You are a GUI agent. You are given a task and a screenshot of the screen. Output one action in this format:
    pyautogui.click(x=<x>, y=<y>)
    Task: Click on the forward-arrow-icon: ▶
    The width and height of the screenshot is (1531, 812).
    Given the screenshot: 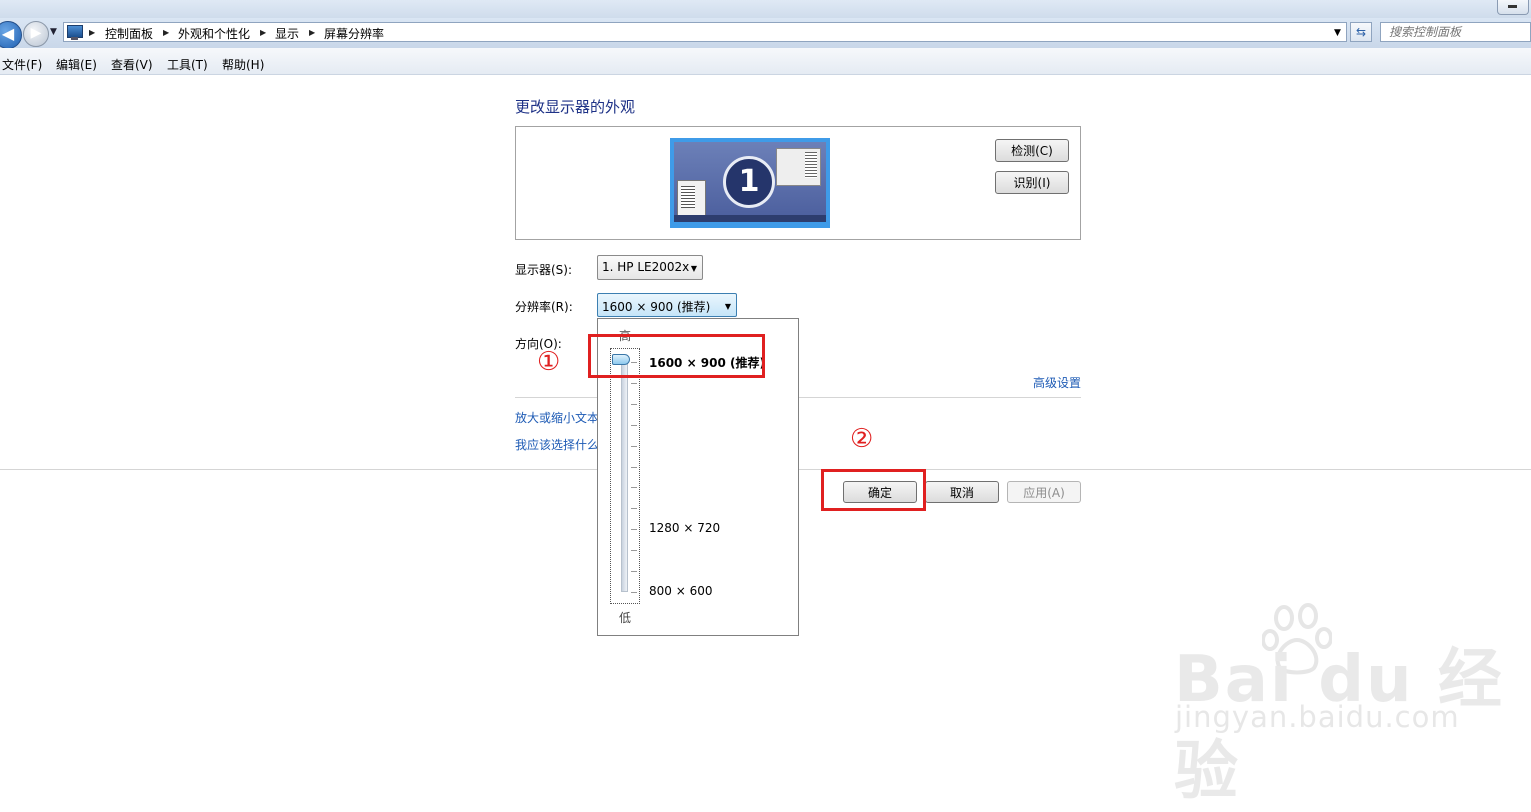 What is the action you would take?
    pyautogui.click(x=36, y=33)
    